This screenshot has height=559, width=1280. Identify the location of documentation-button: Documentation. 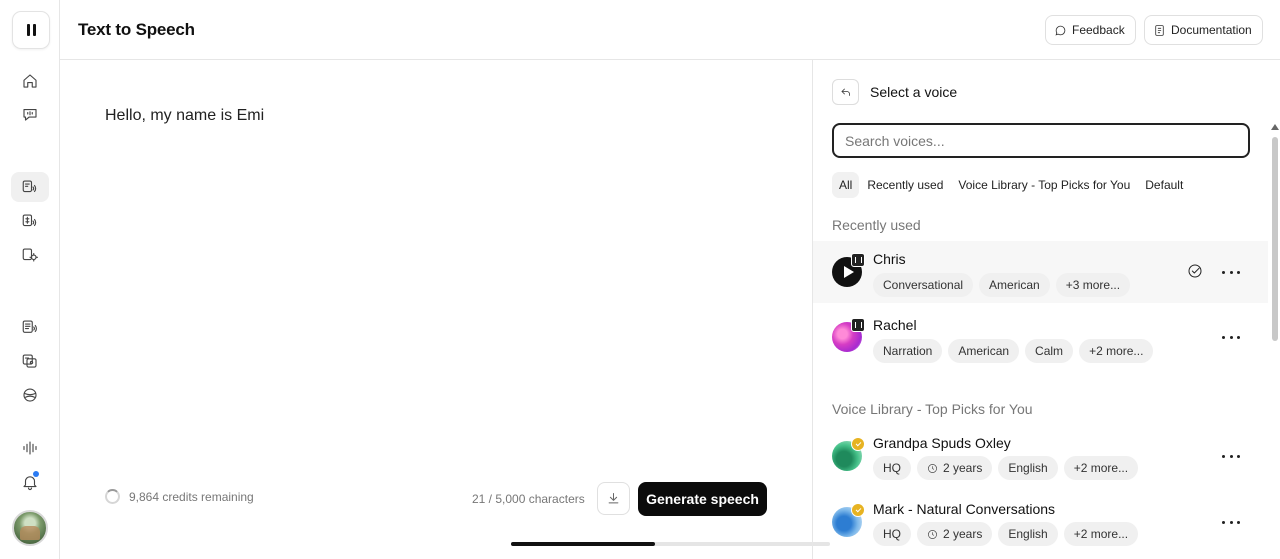
(1203, 30).